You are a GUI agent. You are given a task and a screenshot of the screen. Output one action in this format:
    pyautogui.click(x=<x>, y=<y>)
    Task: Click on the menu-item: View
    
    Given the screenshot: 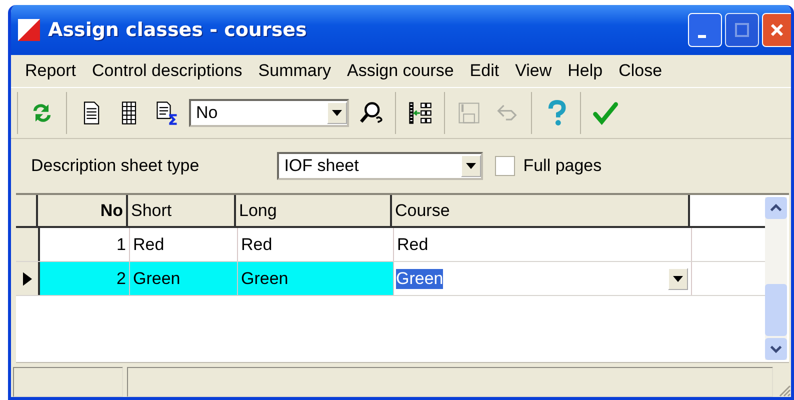 What is the action you would take?
    pyautogui.click(x=533, y=71)
    